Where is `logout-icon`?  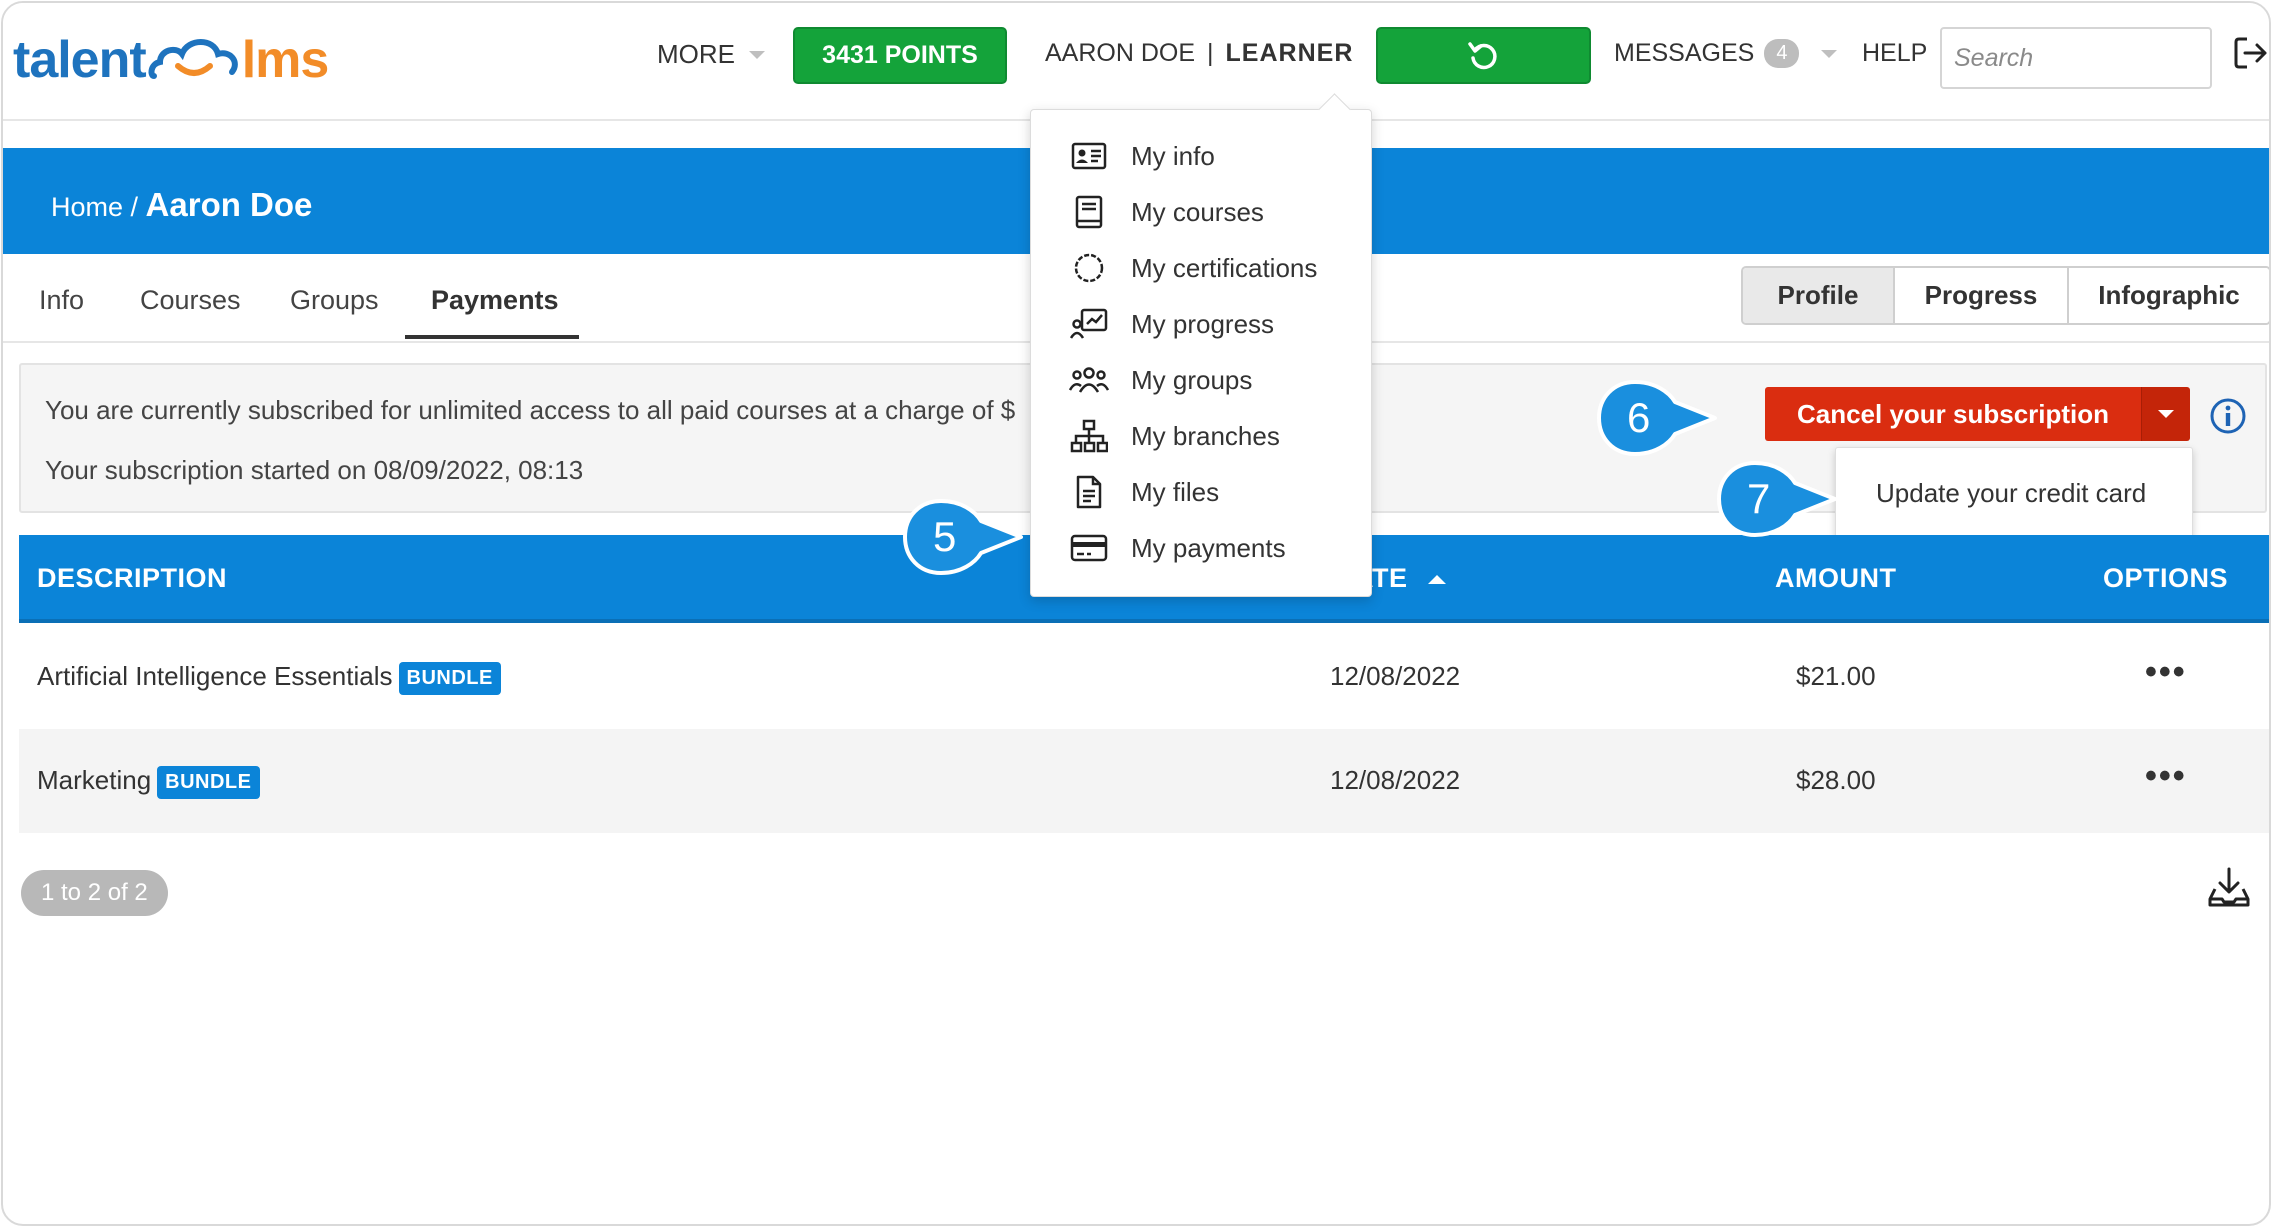 logout-icon is located at coordinates (2250, 53).